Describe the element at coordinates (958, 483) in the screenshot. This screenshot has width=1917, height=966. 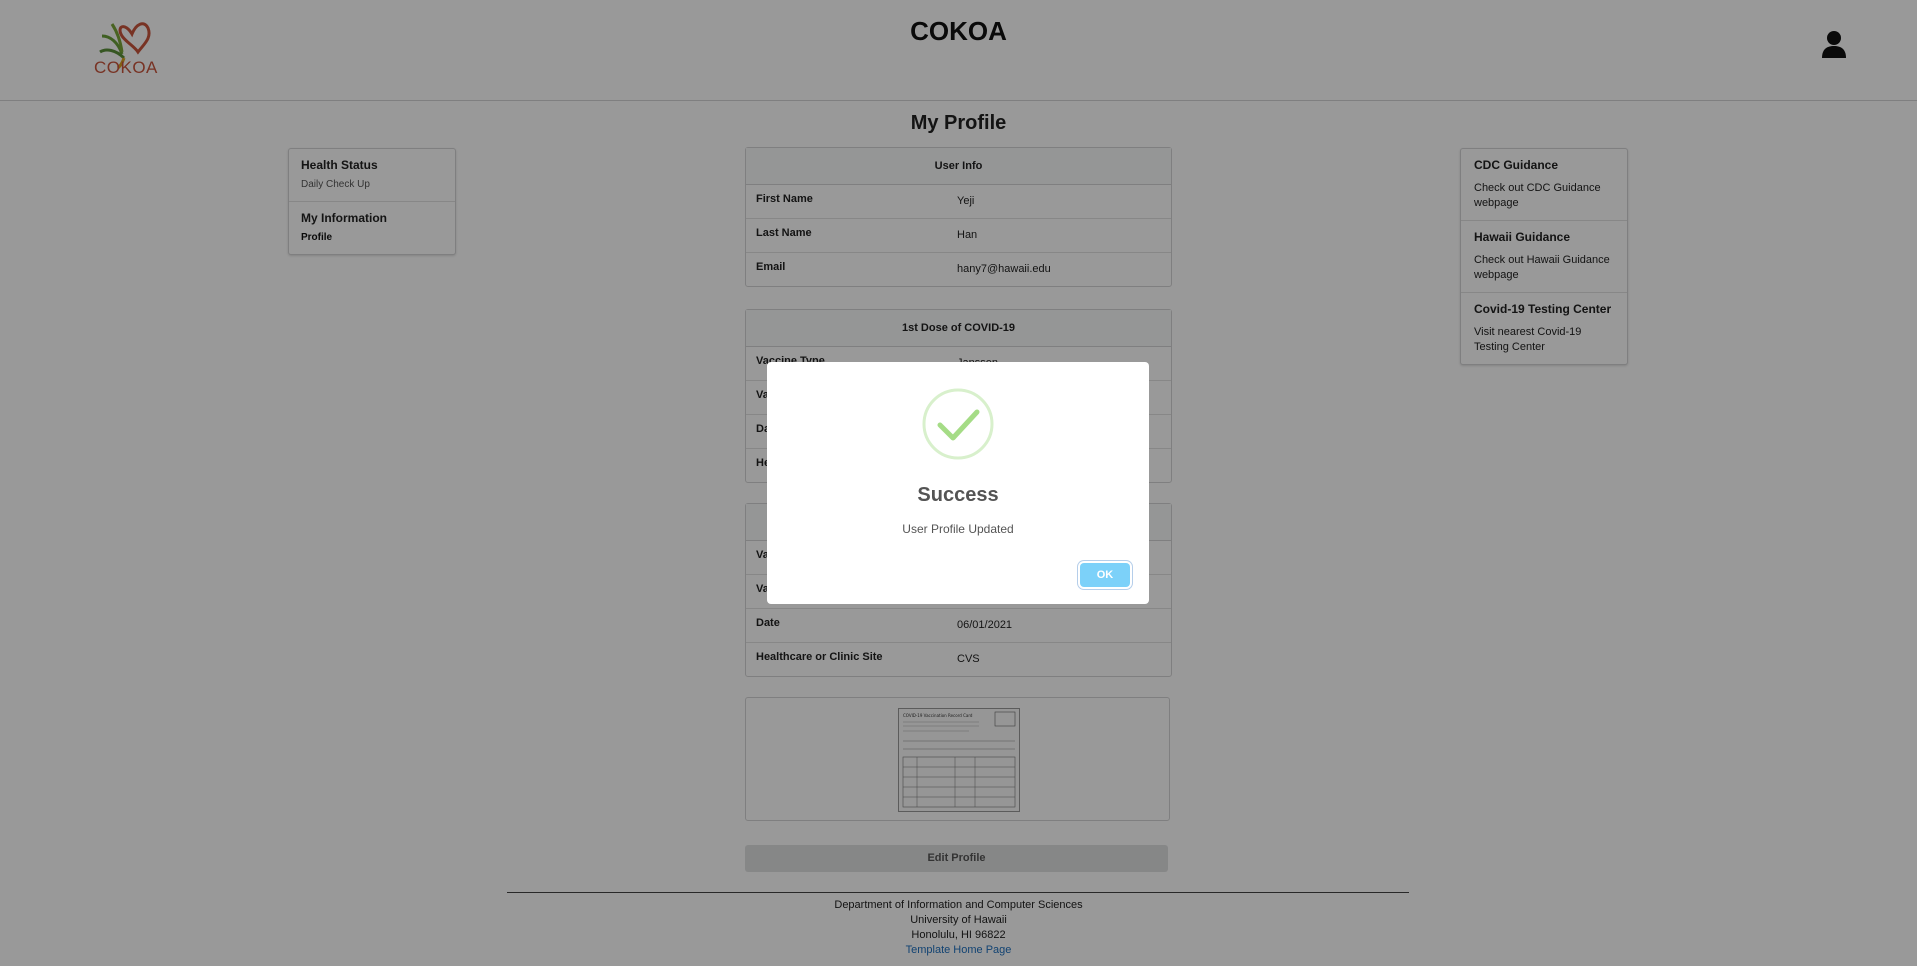
I see `success-modal: Success User Profile Updated OK` at that location.